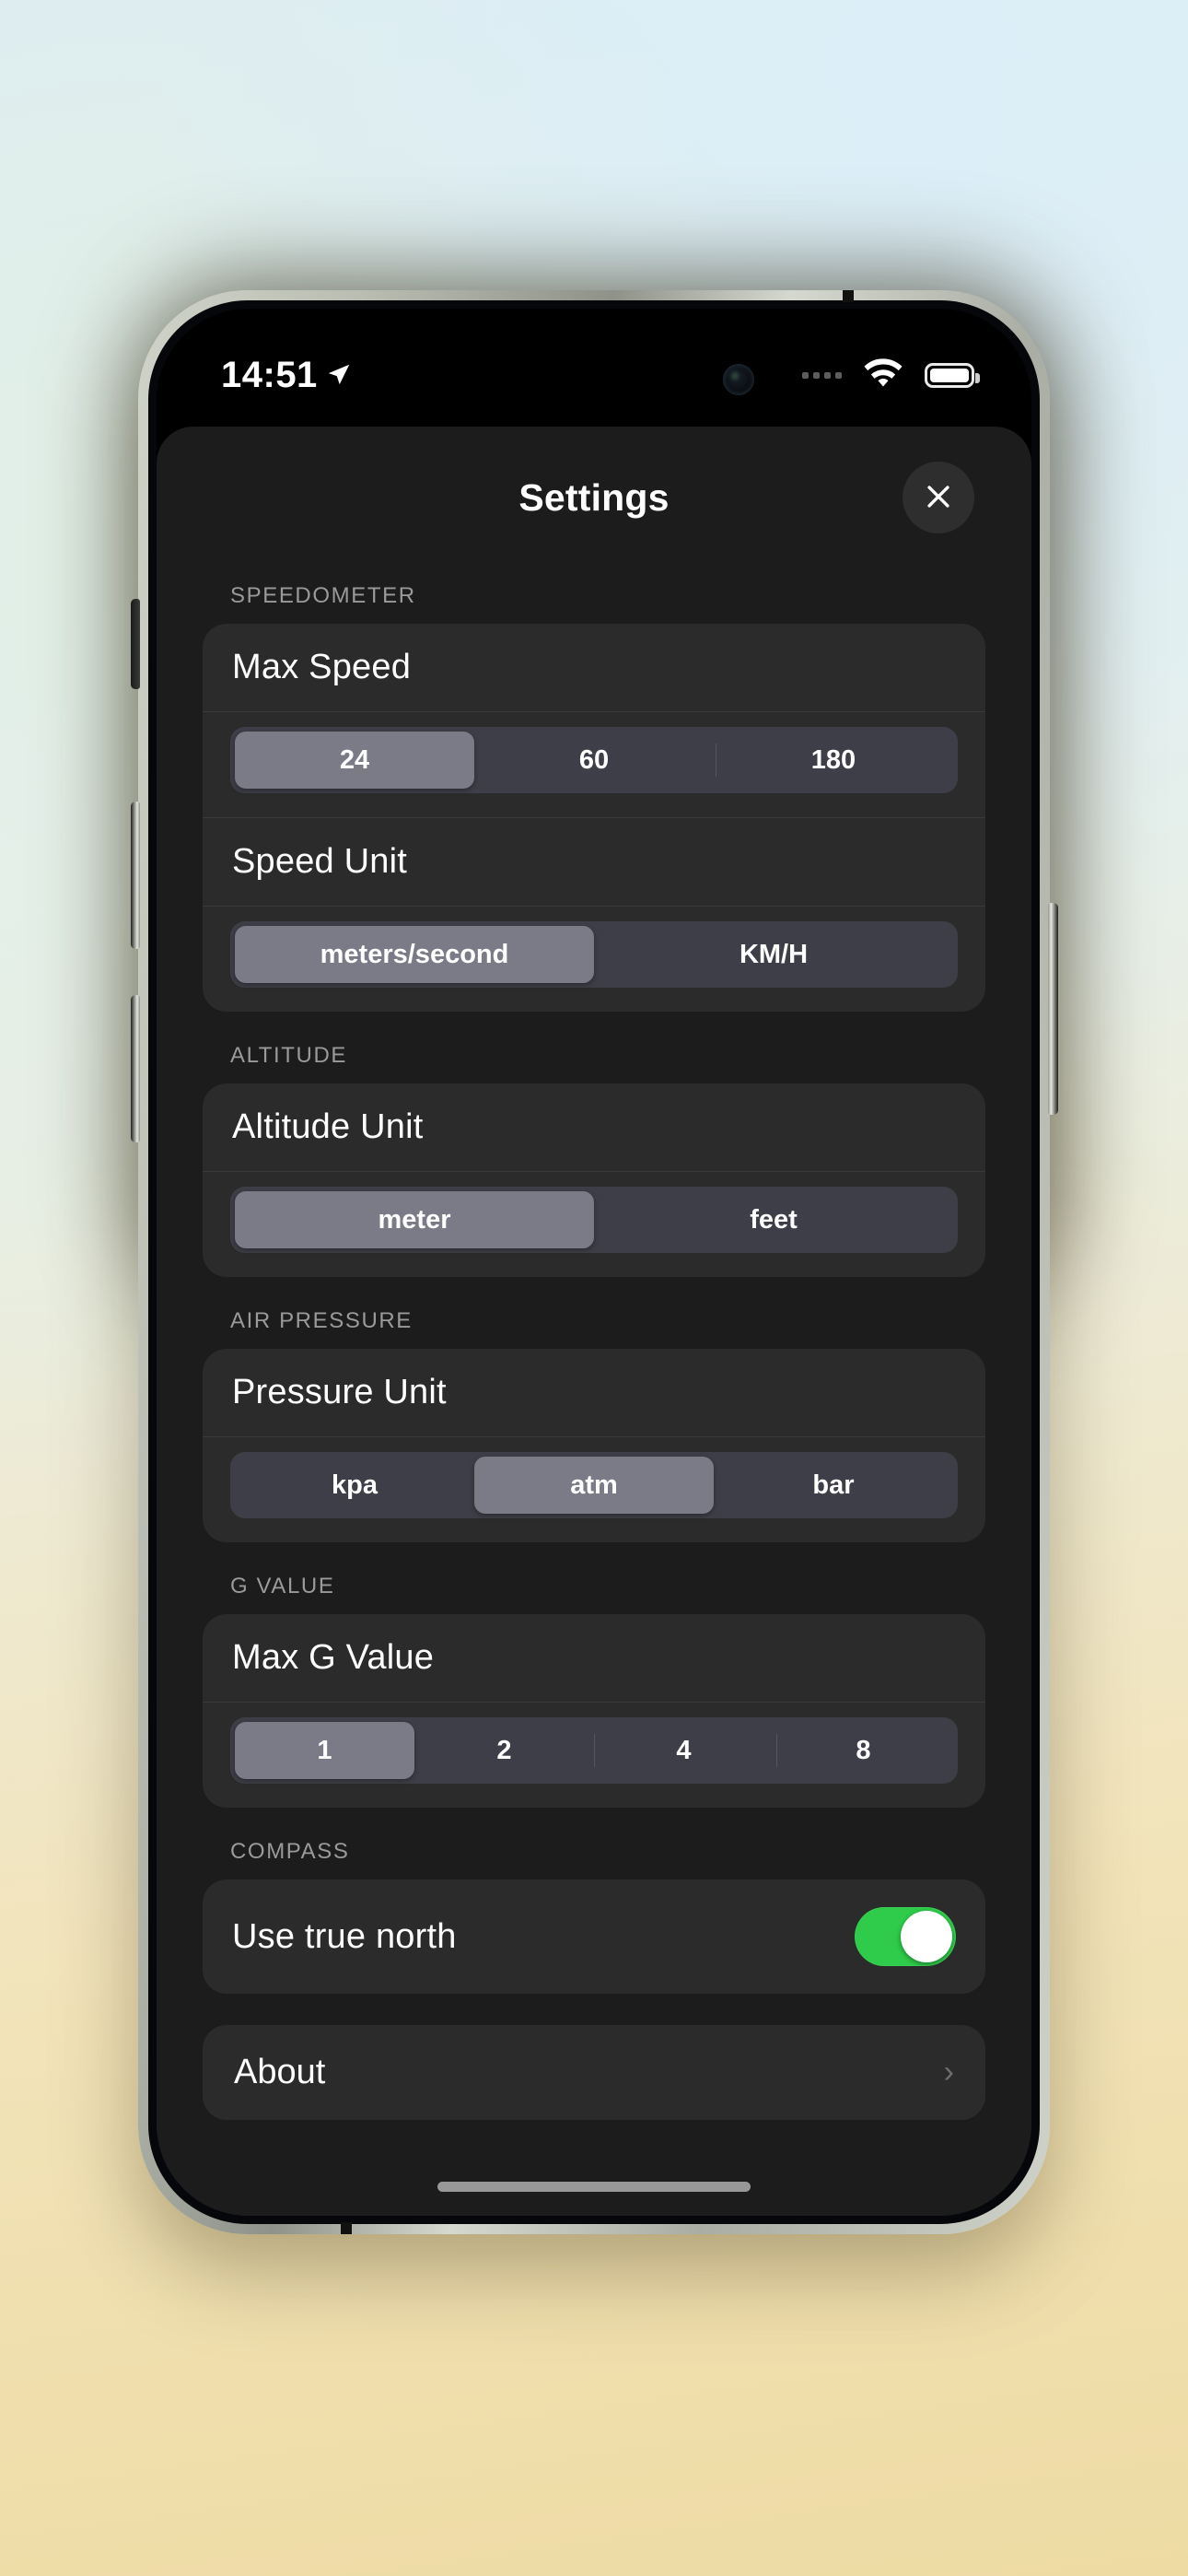  I want to click on segmented-control: kpa atm bar, so click(594, 1485).